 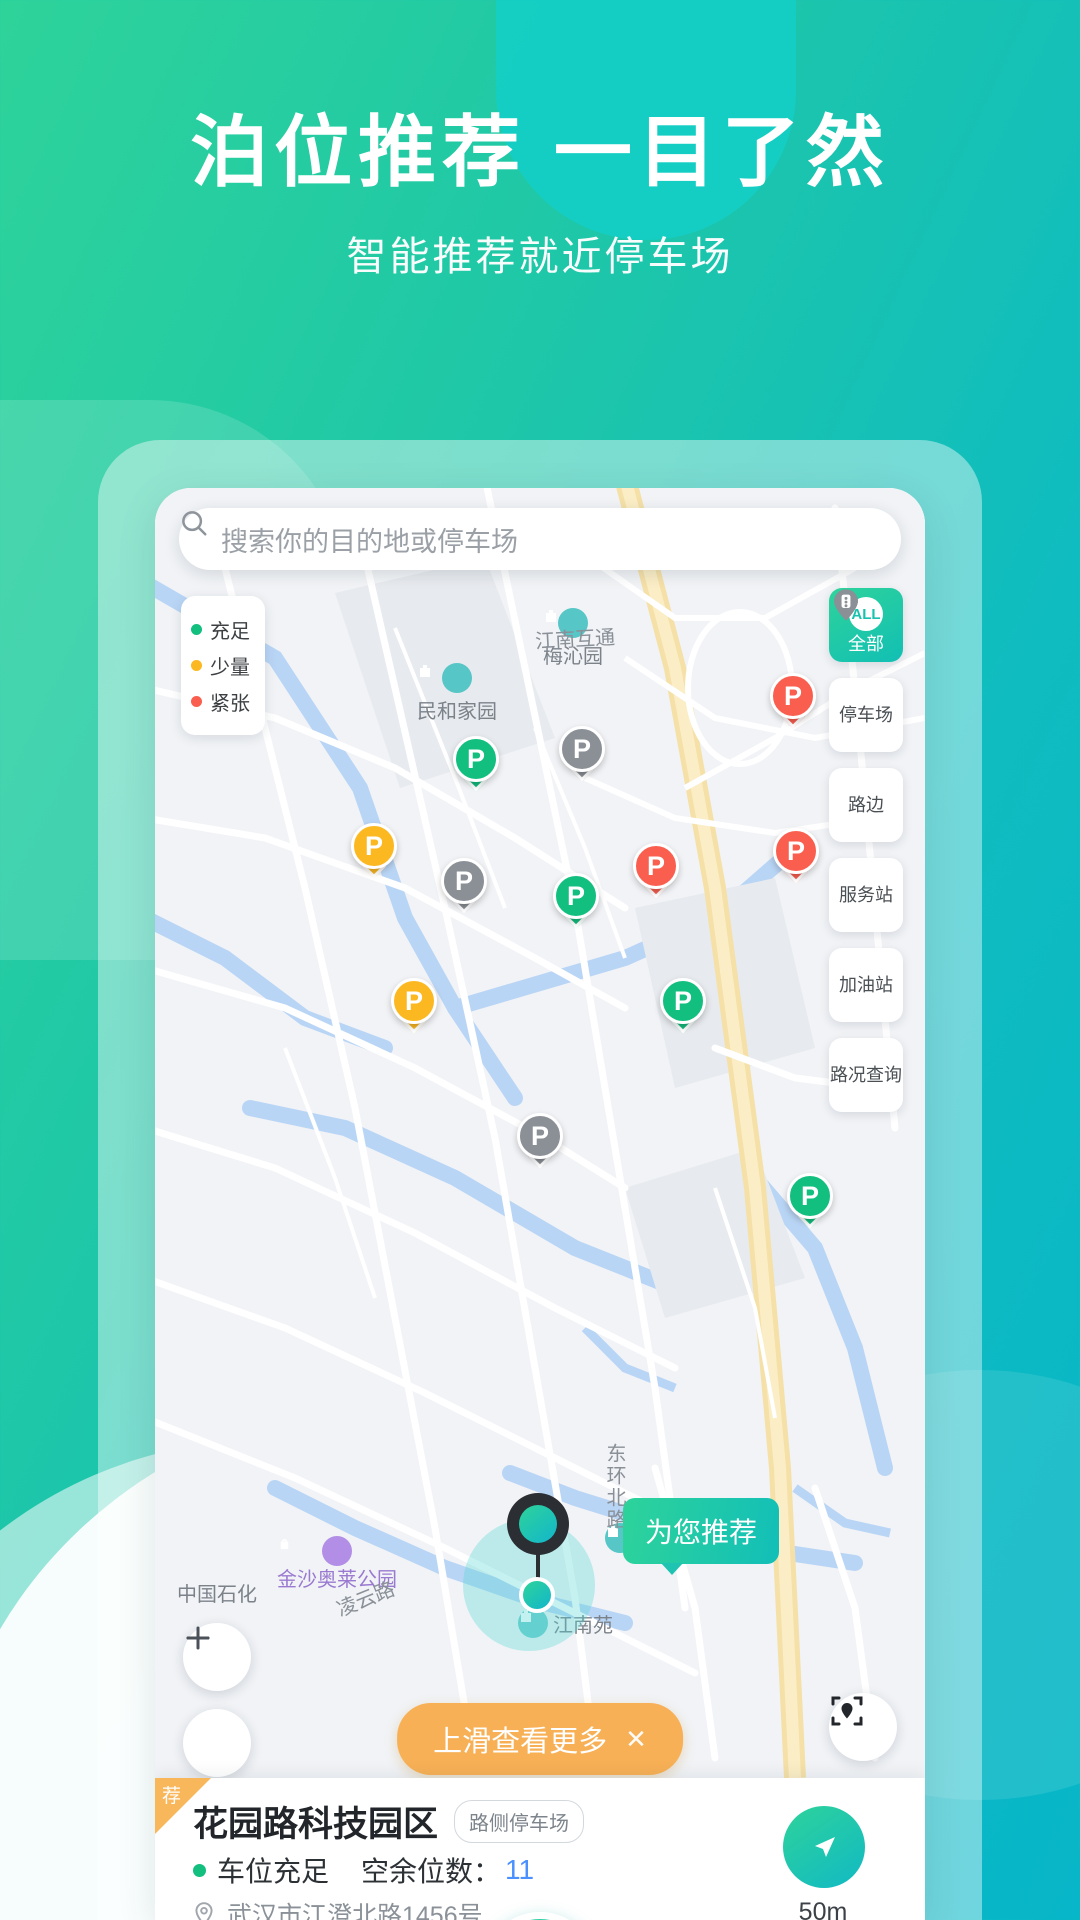 I want to click on search-bar: 搜索你的目的地或停车场, so click(x=540, y=539).